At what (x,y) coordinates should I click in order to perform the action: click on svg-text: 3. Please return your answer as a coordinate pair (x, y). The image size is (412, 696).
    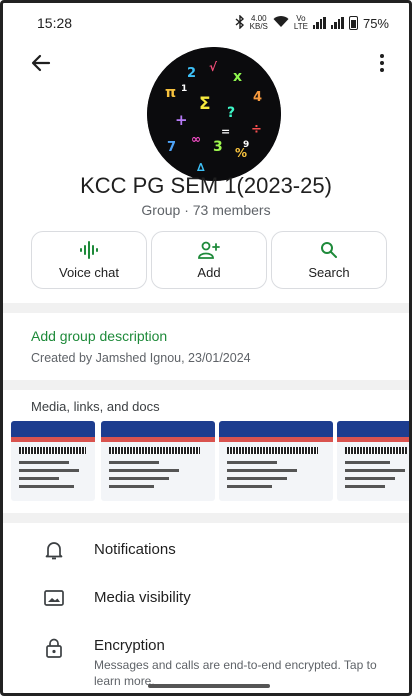
    Looking at the image, I should click on (218, 147).